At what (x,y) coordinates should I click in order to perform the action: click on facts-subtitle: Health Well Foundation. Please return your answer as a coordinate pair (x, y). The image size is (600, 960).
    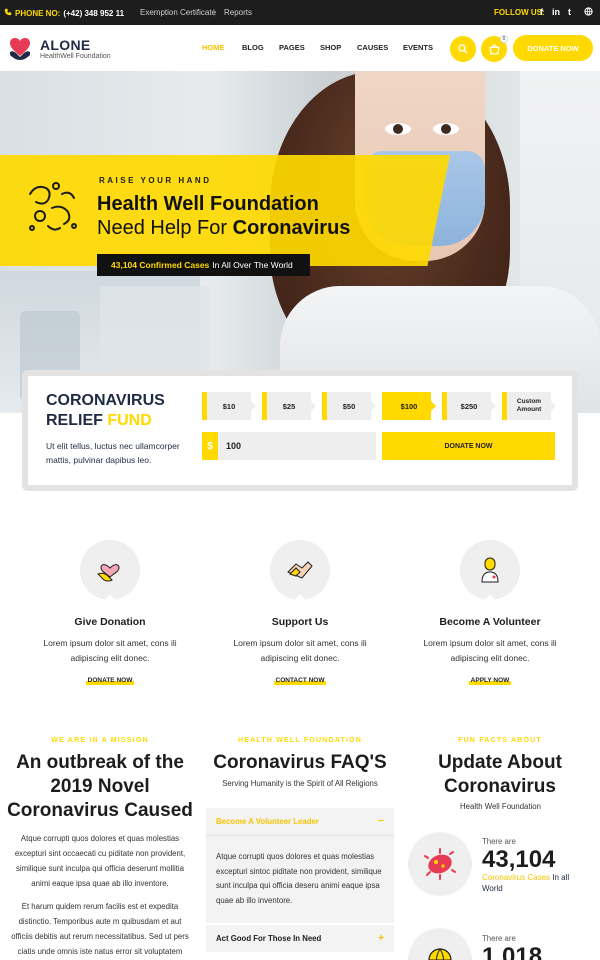
    Looking at the image, I should click on (500, 806).